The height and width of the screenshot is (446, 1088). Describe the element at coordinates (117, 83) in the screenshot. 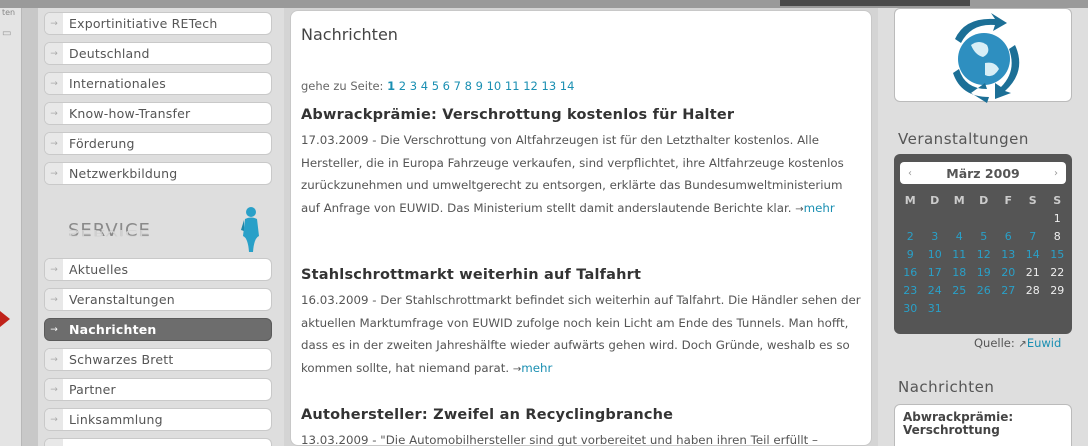

I see `menu-item-label: Internationales` at that location.